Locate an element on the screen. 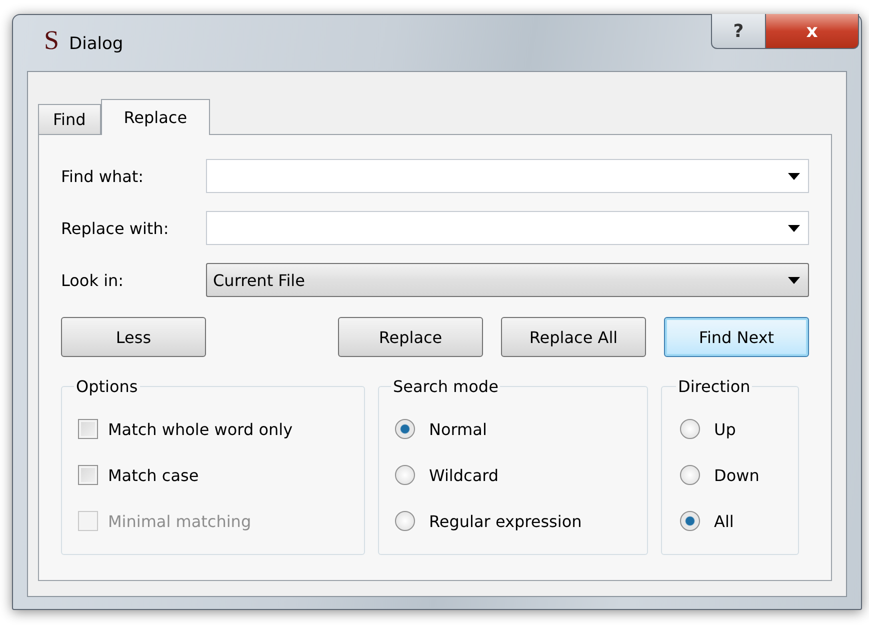  option-label: Minimal matching is located at coordinates (180, 521).